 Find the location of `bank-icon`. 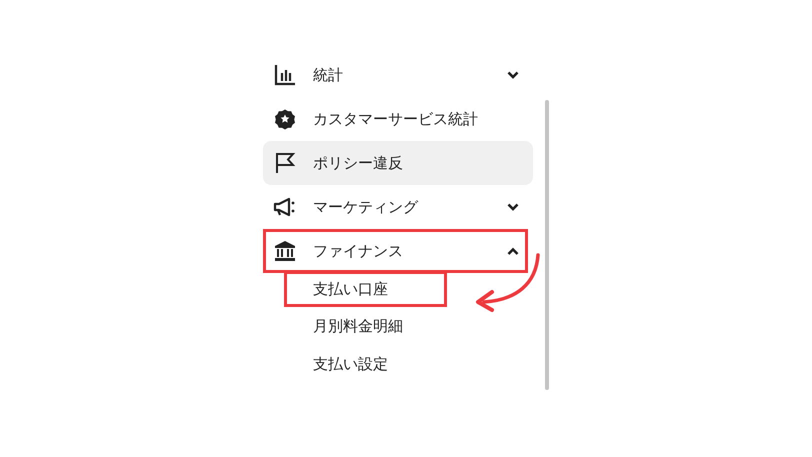

bank-icon is located at coordinates (285, 251).